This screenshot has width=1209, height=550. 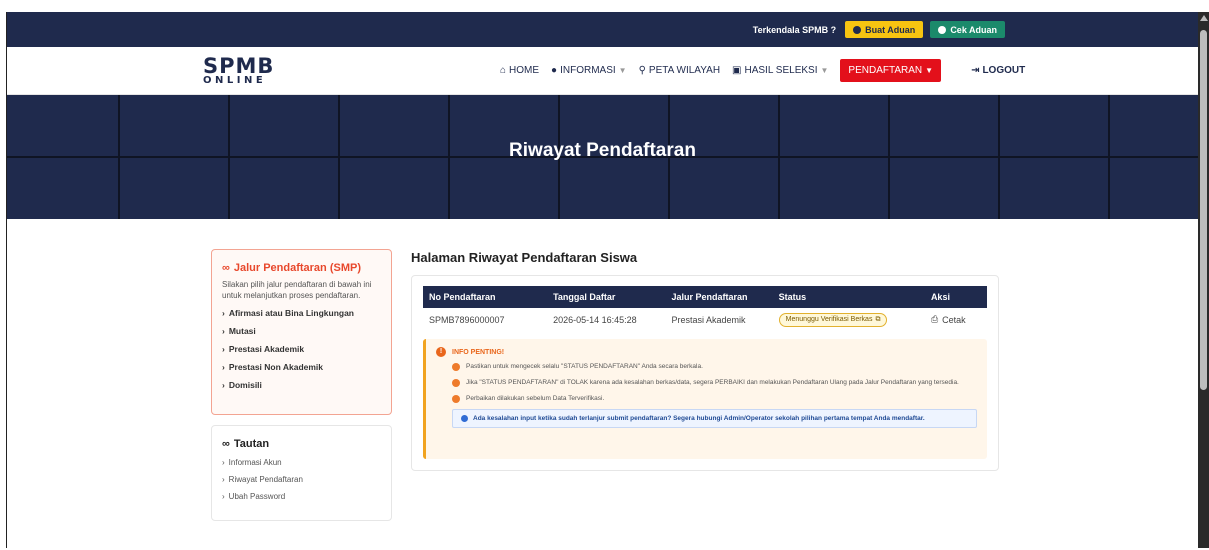 What do you see at coordinates (708, 319) in the screenshot?
I see `cell-jalur: Prestasi Akademik` at bounding box center [708, 319].